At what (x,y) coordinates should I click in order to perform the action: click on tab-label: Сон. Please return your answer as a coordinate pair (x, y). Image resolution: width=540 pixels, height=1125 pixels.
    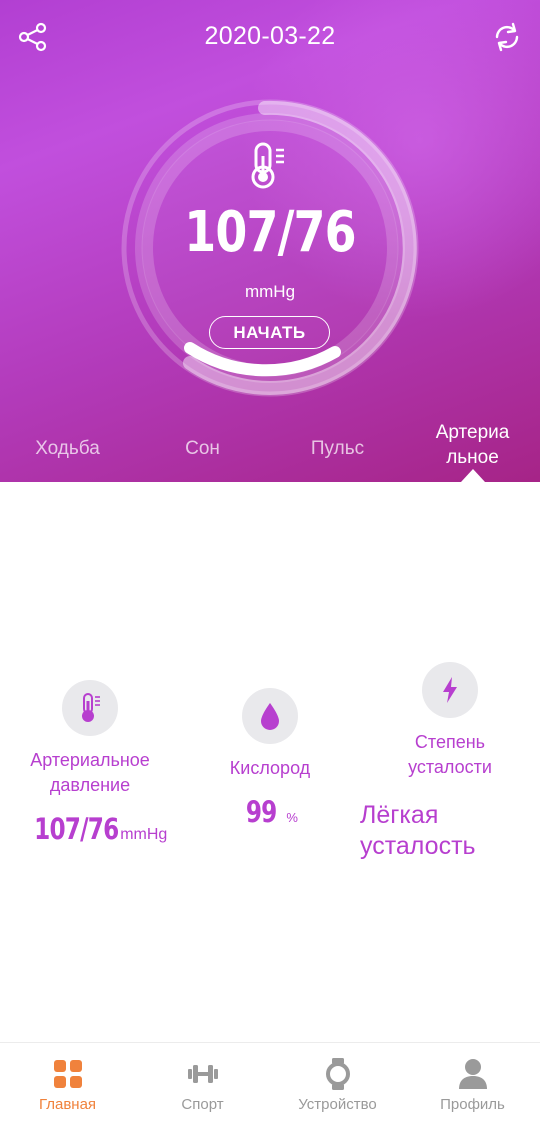
    Looking at the image, I should click on (202, 448).